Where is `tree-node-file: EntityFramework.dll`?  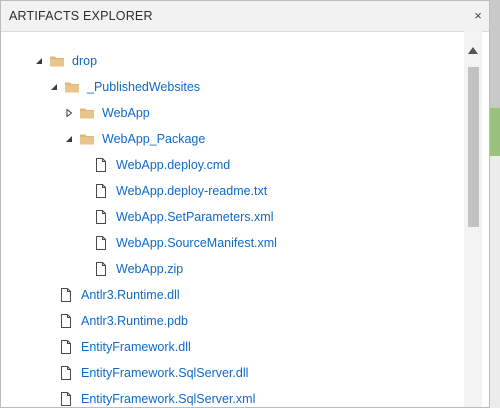
tree-node-file: EntityFramework.dll is located at coordinates (124, 347).